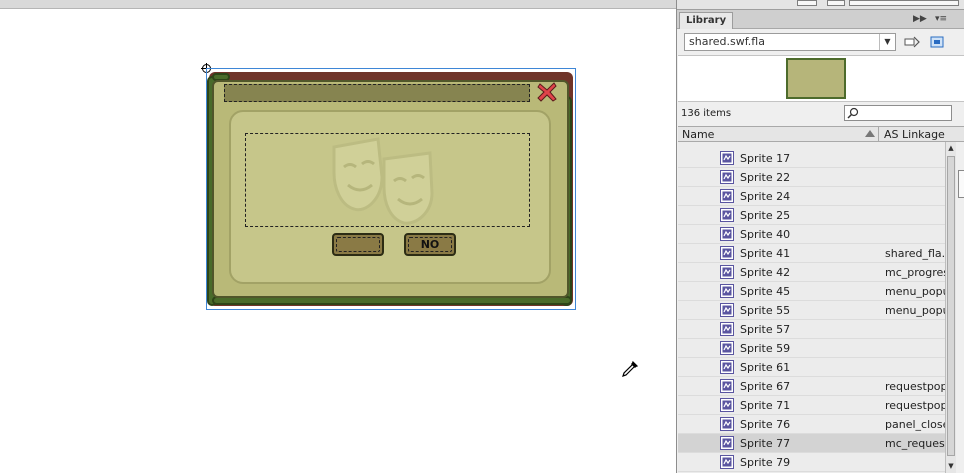 The image size is (964, 473). I want to click on list-item: Sprite 42 mc_progres, so click(811, 272).